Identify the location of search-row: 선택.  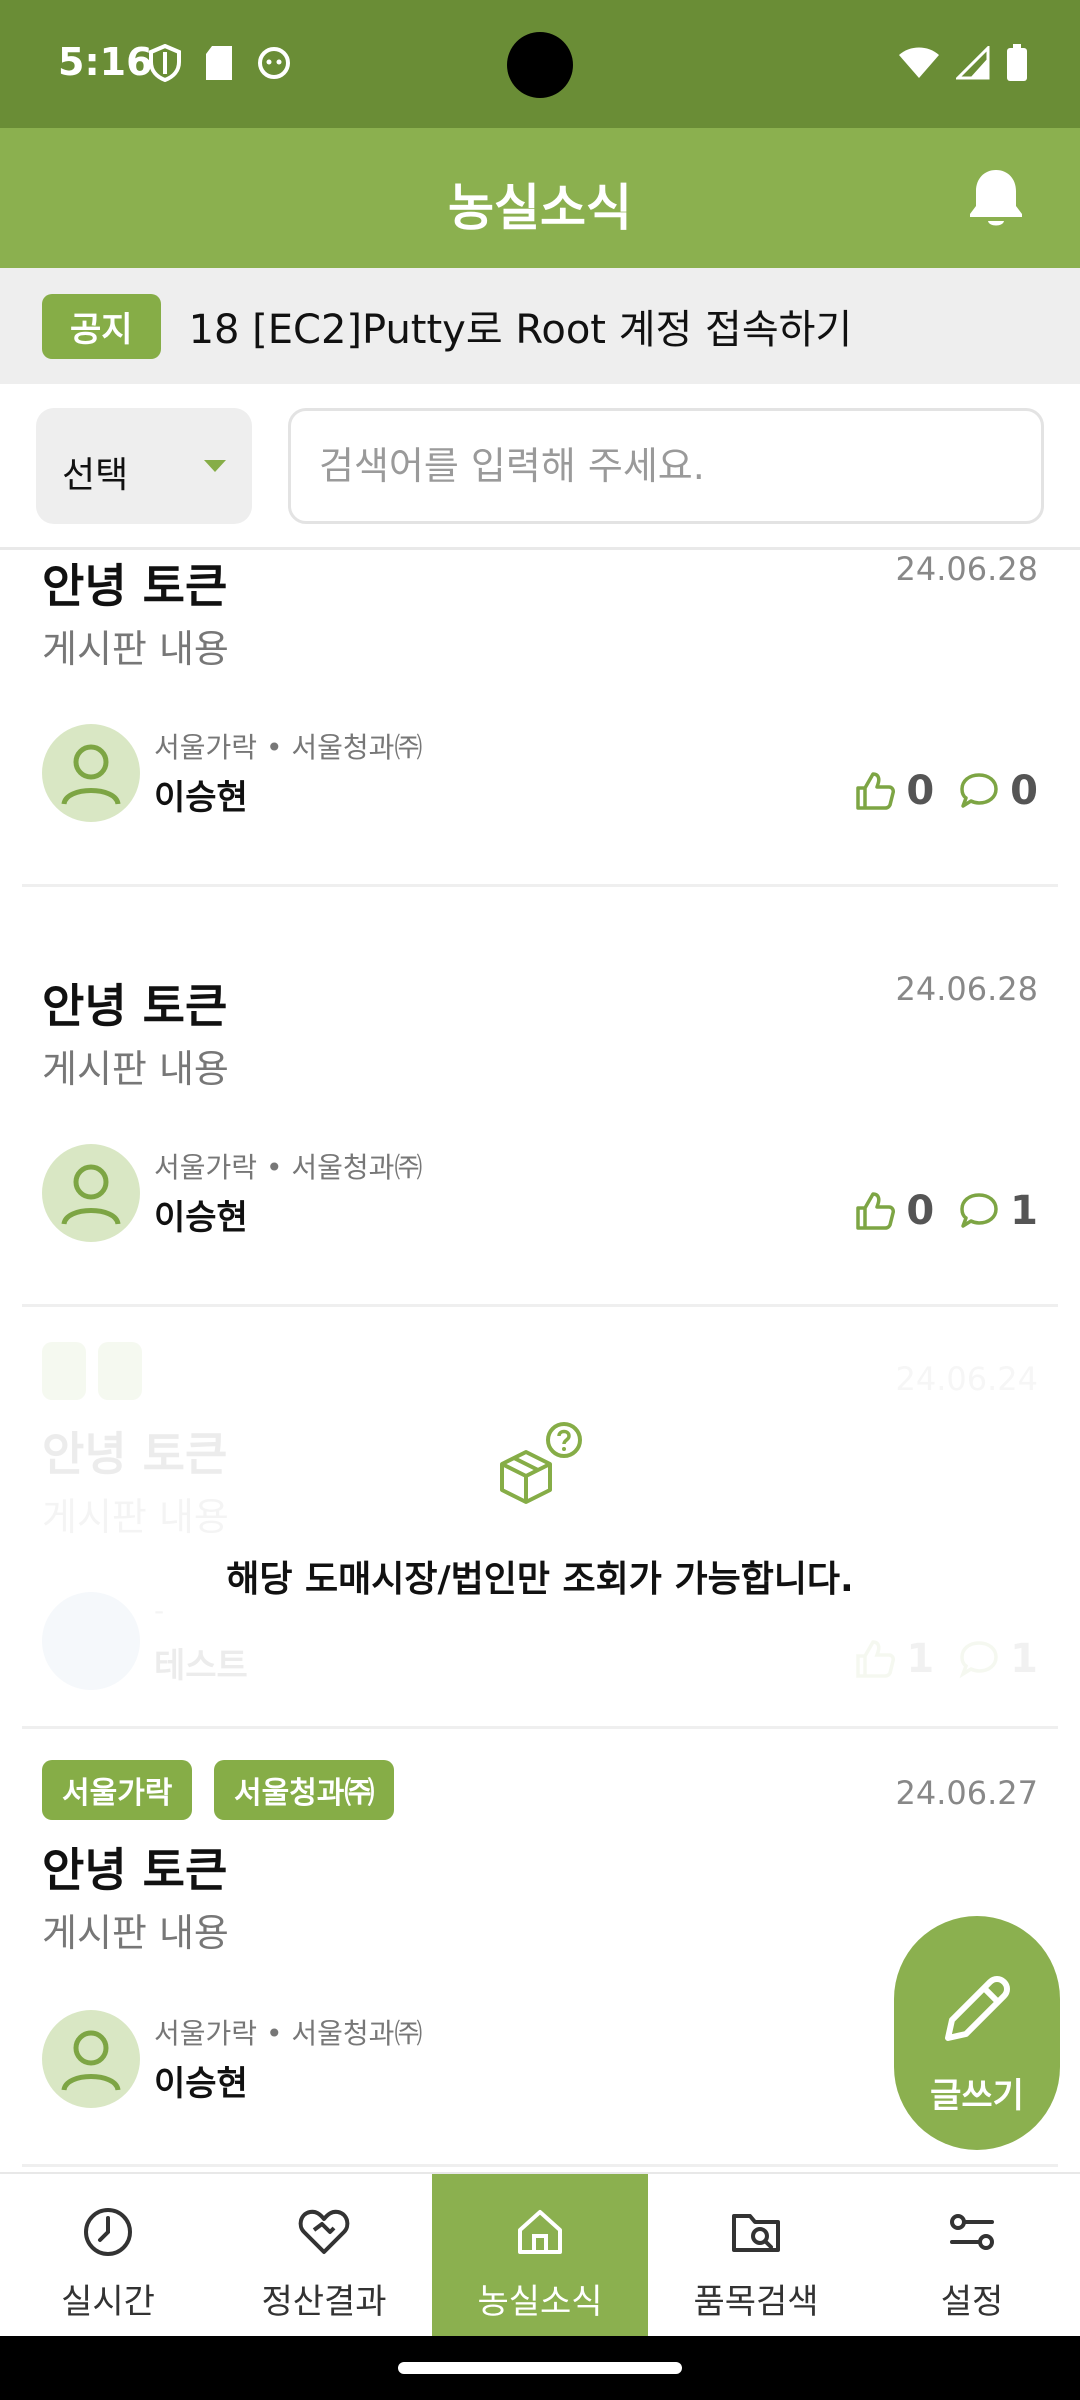
(540, 467).